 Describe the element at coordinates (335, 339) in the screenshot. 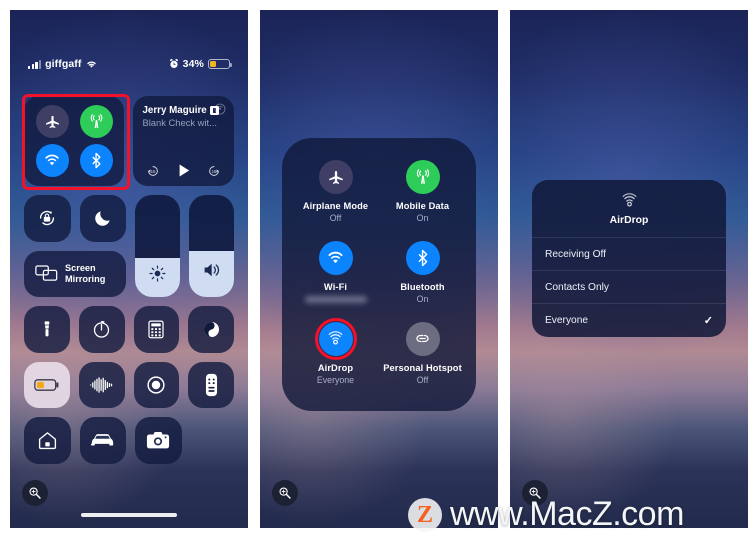

I see `airdrop-toggle` at that location.